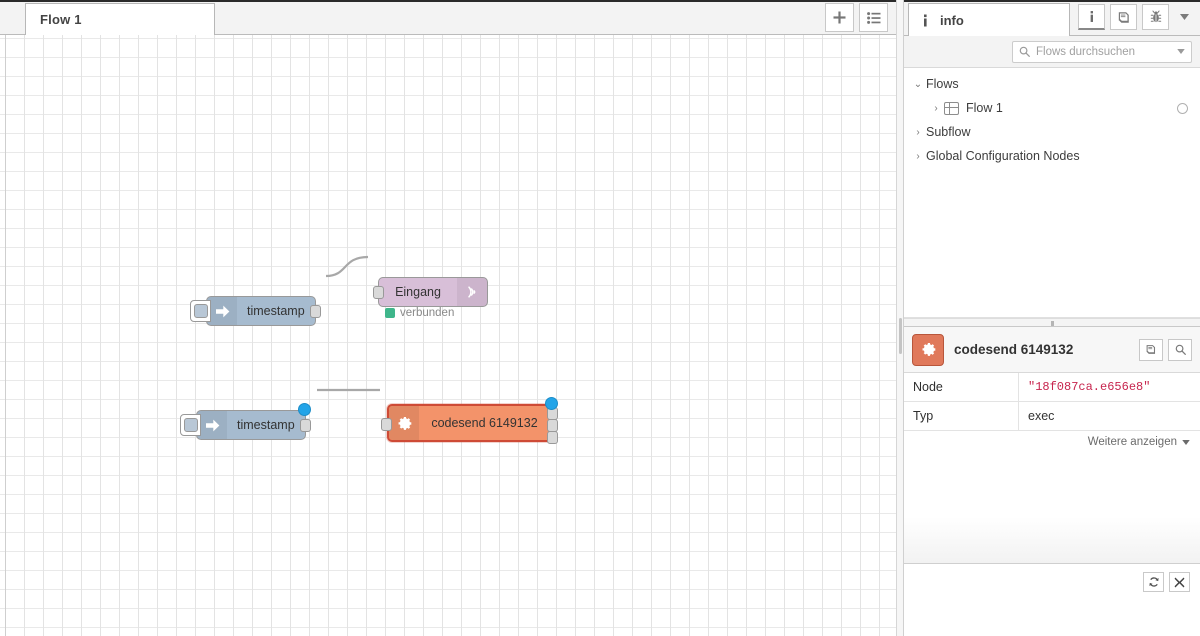 Image resolution: width=1200 pixels, height=636 pixels. Describe the element at coordinates (1014, 349) in the screenshot. I see `info-panel-title: codesend 6149132` at that location.